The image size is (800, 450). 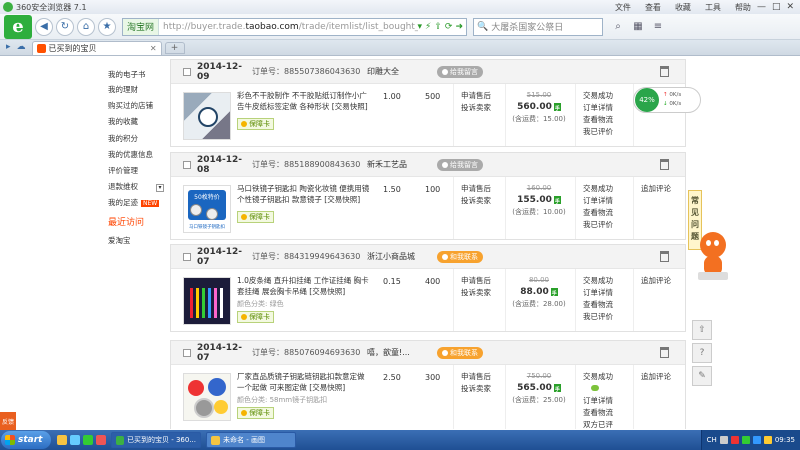 What do you see at coordinates (160, 188) in the screenshot?
I see `refunds-expand-icon: ▾` at bounding box center [160, 188].